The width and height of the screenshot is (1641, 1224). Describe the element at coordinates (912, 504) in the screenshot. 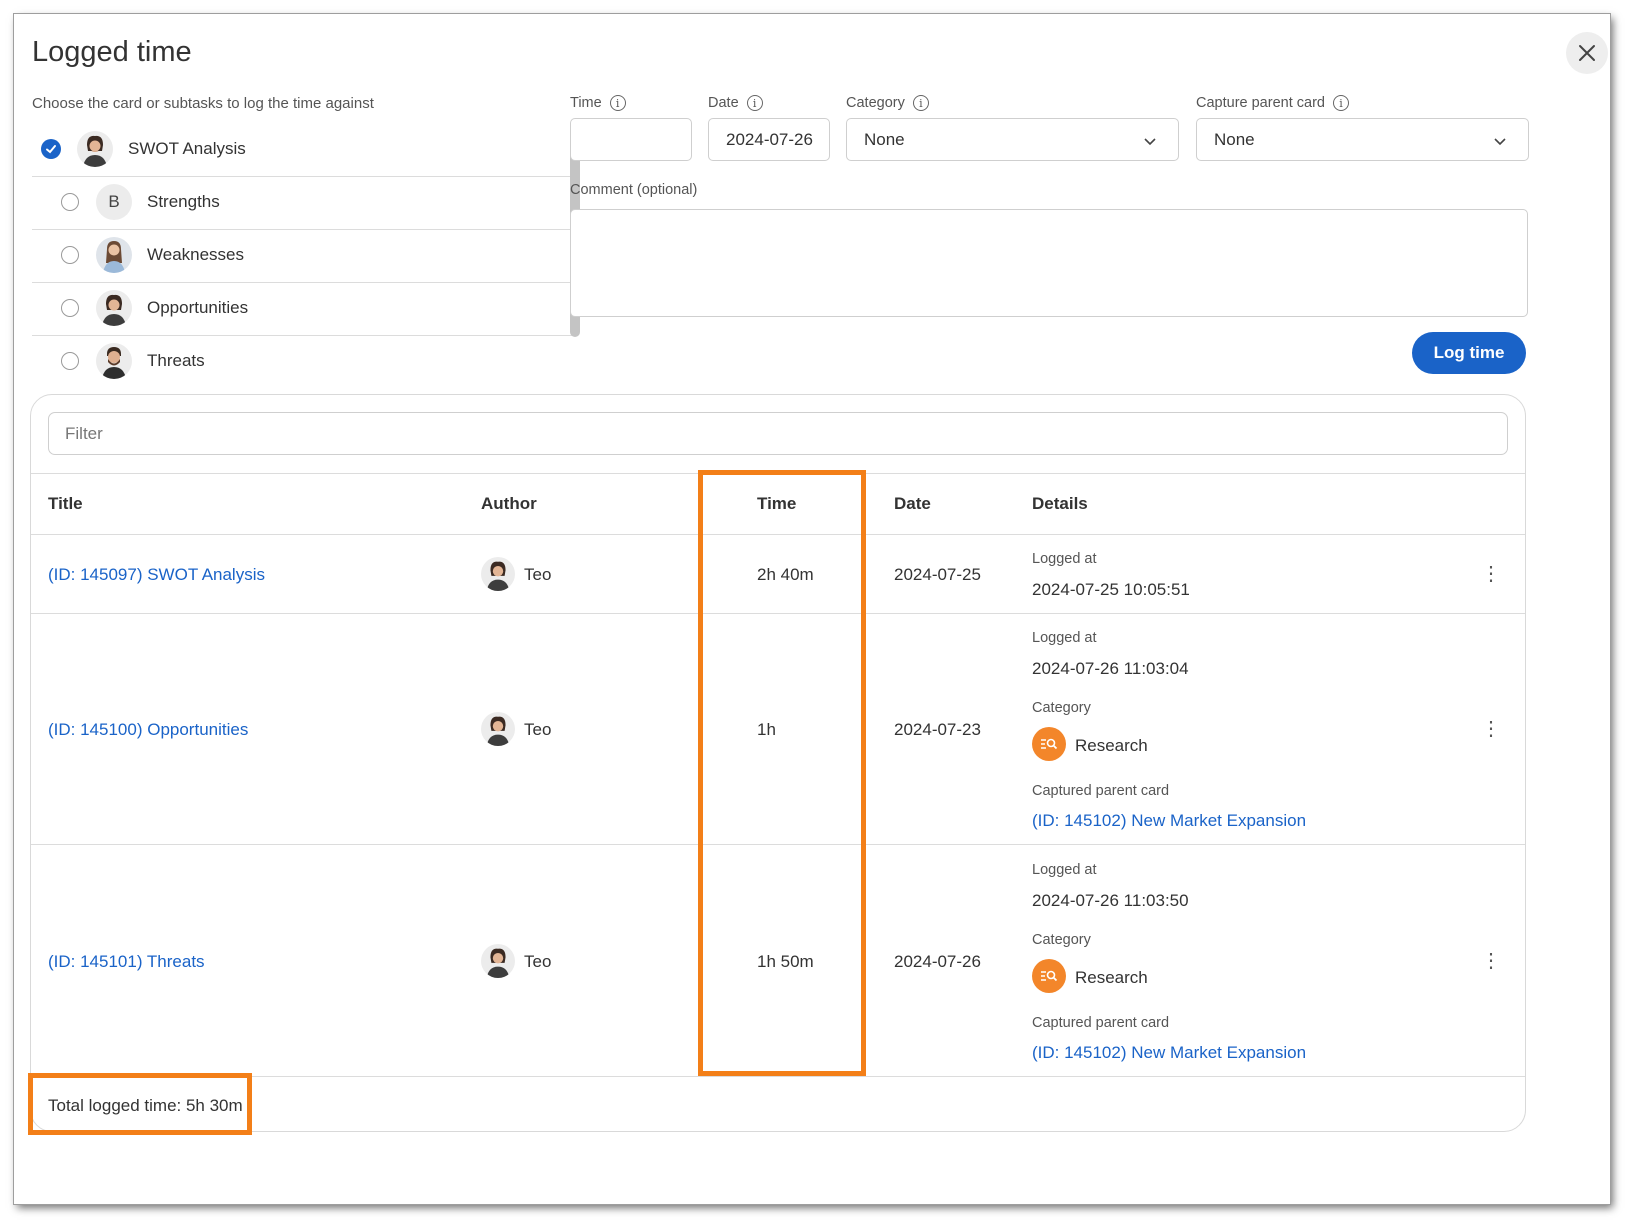

I see `column-header-date: Date` at that location.